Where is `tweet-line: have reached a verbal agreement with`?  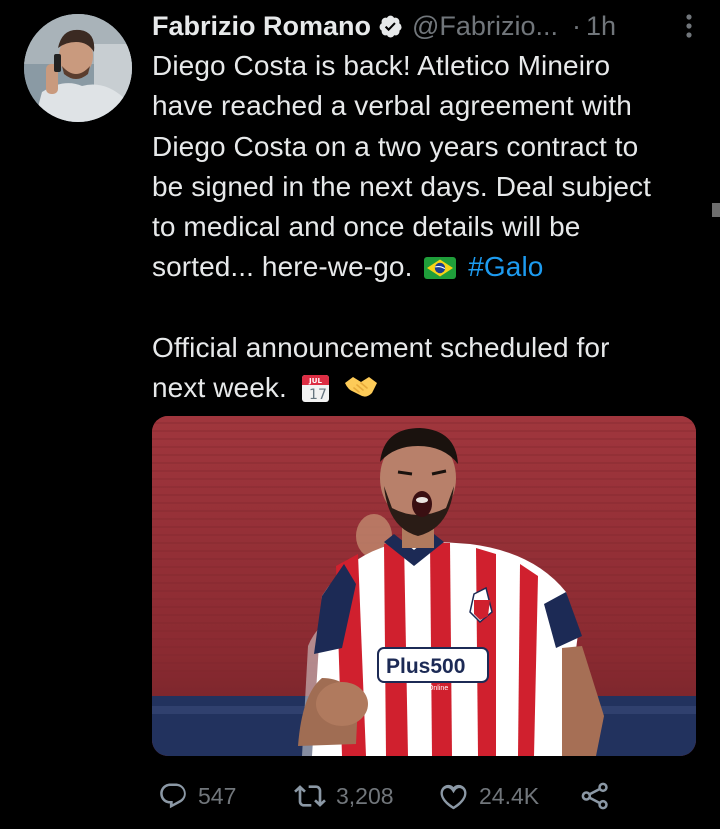
tweet-line: have reached a verbal agreement with is located at coordinates (392, 106).